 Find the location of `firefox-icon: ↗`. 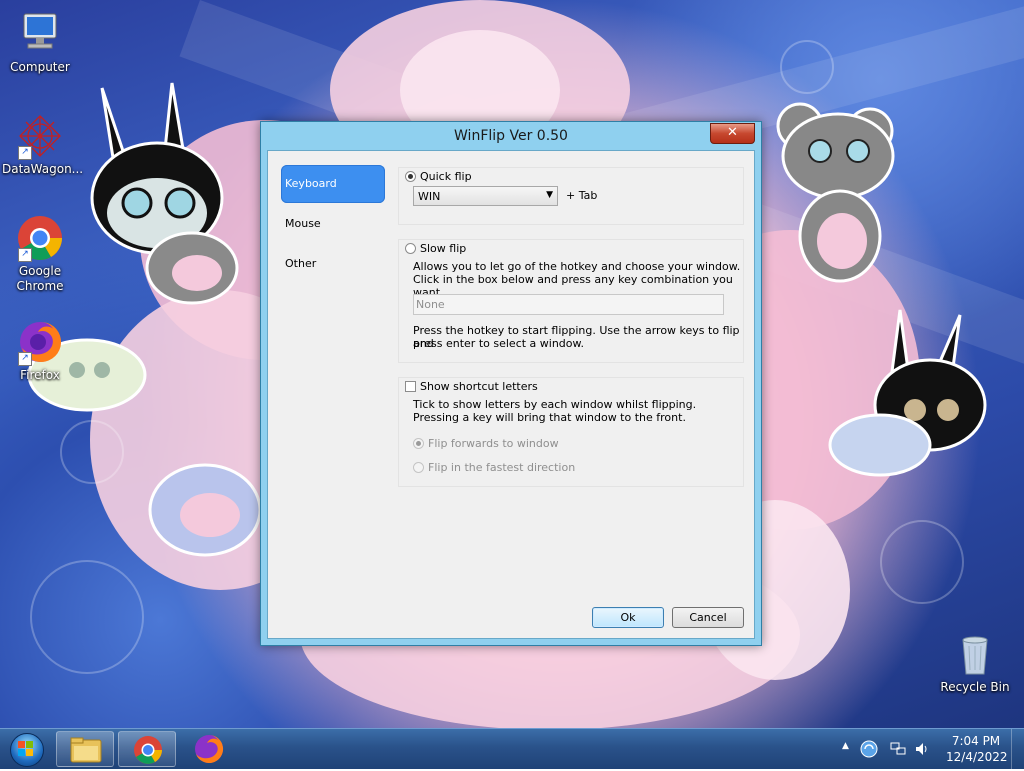

firefox-icon: ↗ is located at coordinates (40, 342).